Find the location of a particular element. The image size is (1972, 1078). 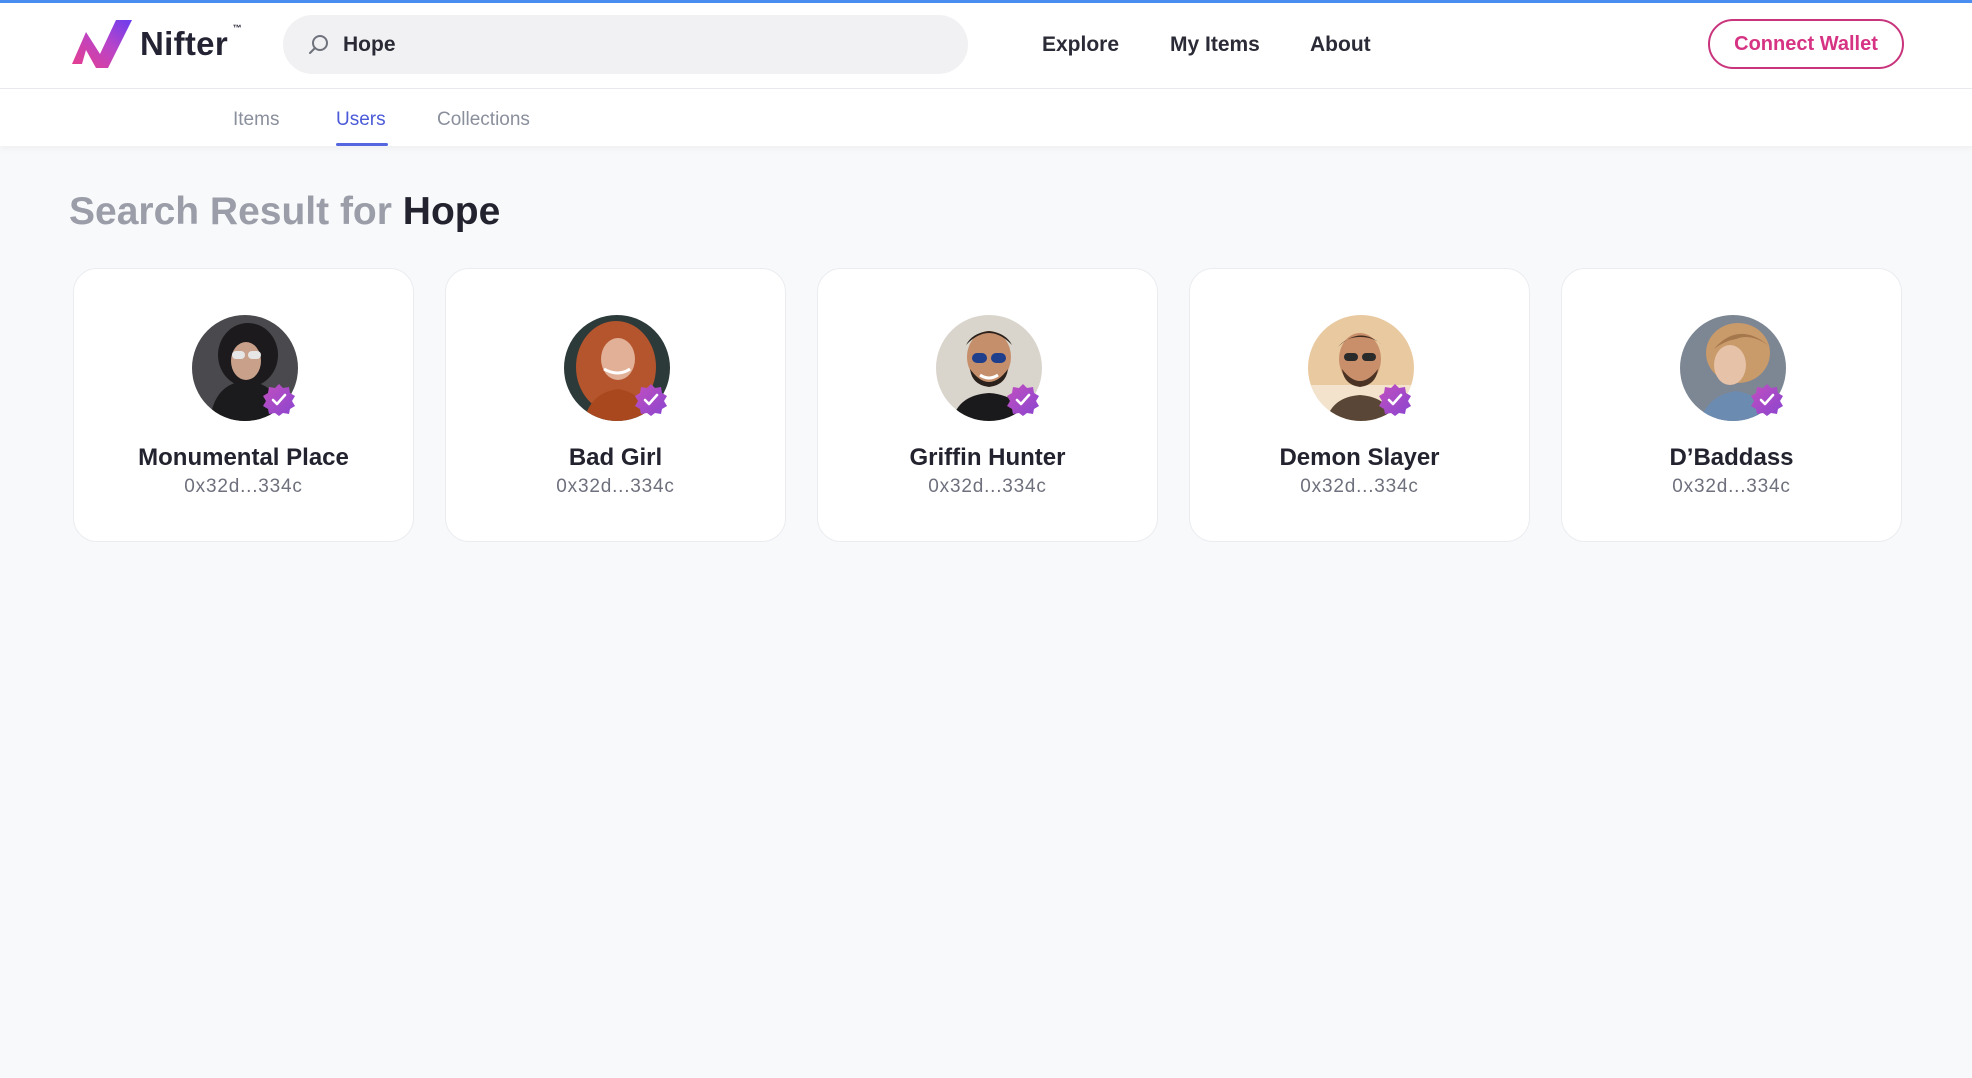

user-name: D’Baddass is located at coordinates (1731, 457).